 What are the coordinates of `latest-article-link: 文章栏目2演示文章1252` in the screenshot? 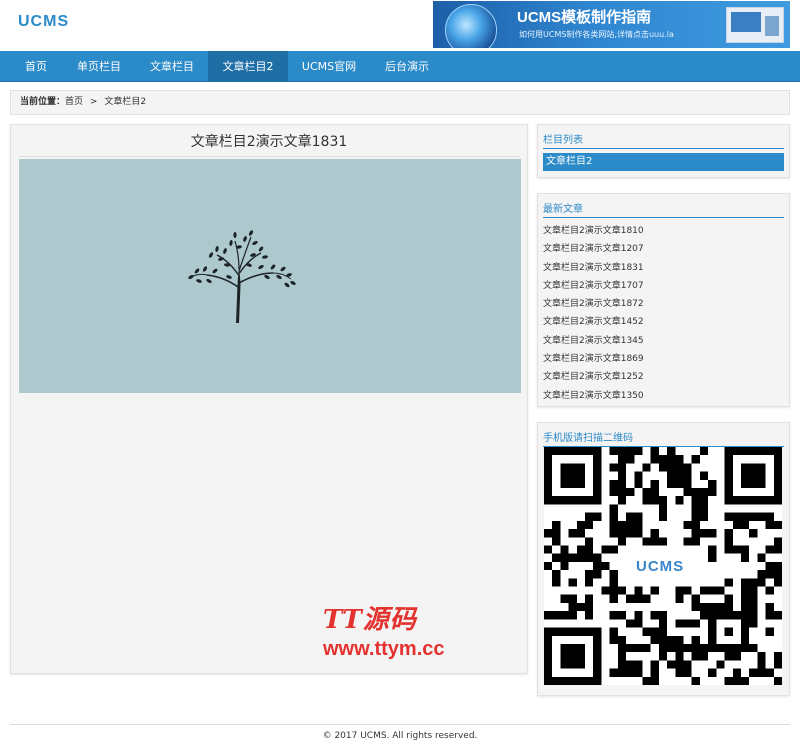 It's located at (663, 377).